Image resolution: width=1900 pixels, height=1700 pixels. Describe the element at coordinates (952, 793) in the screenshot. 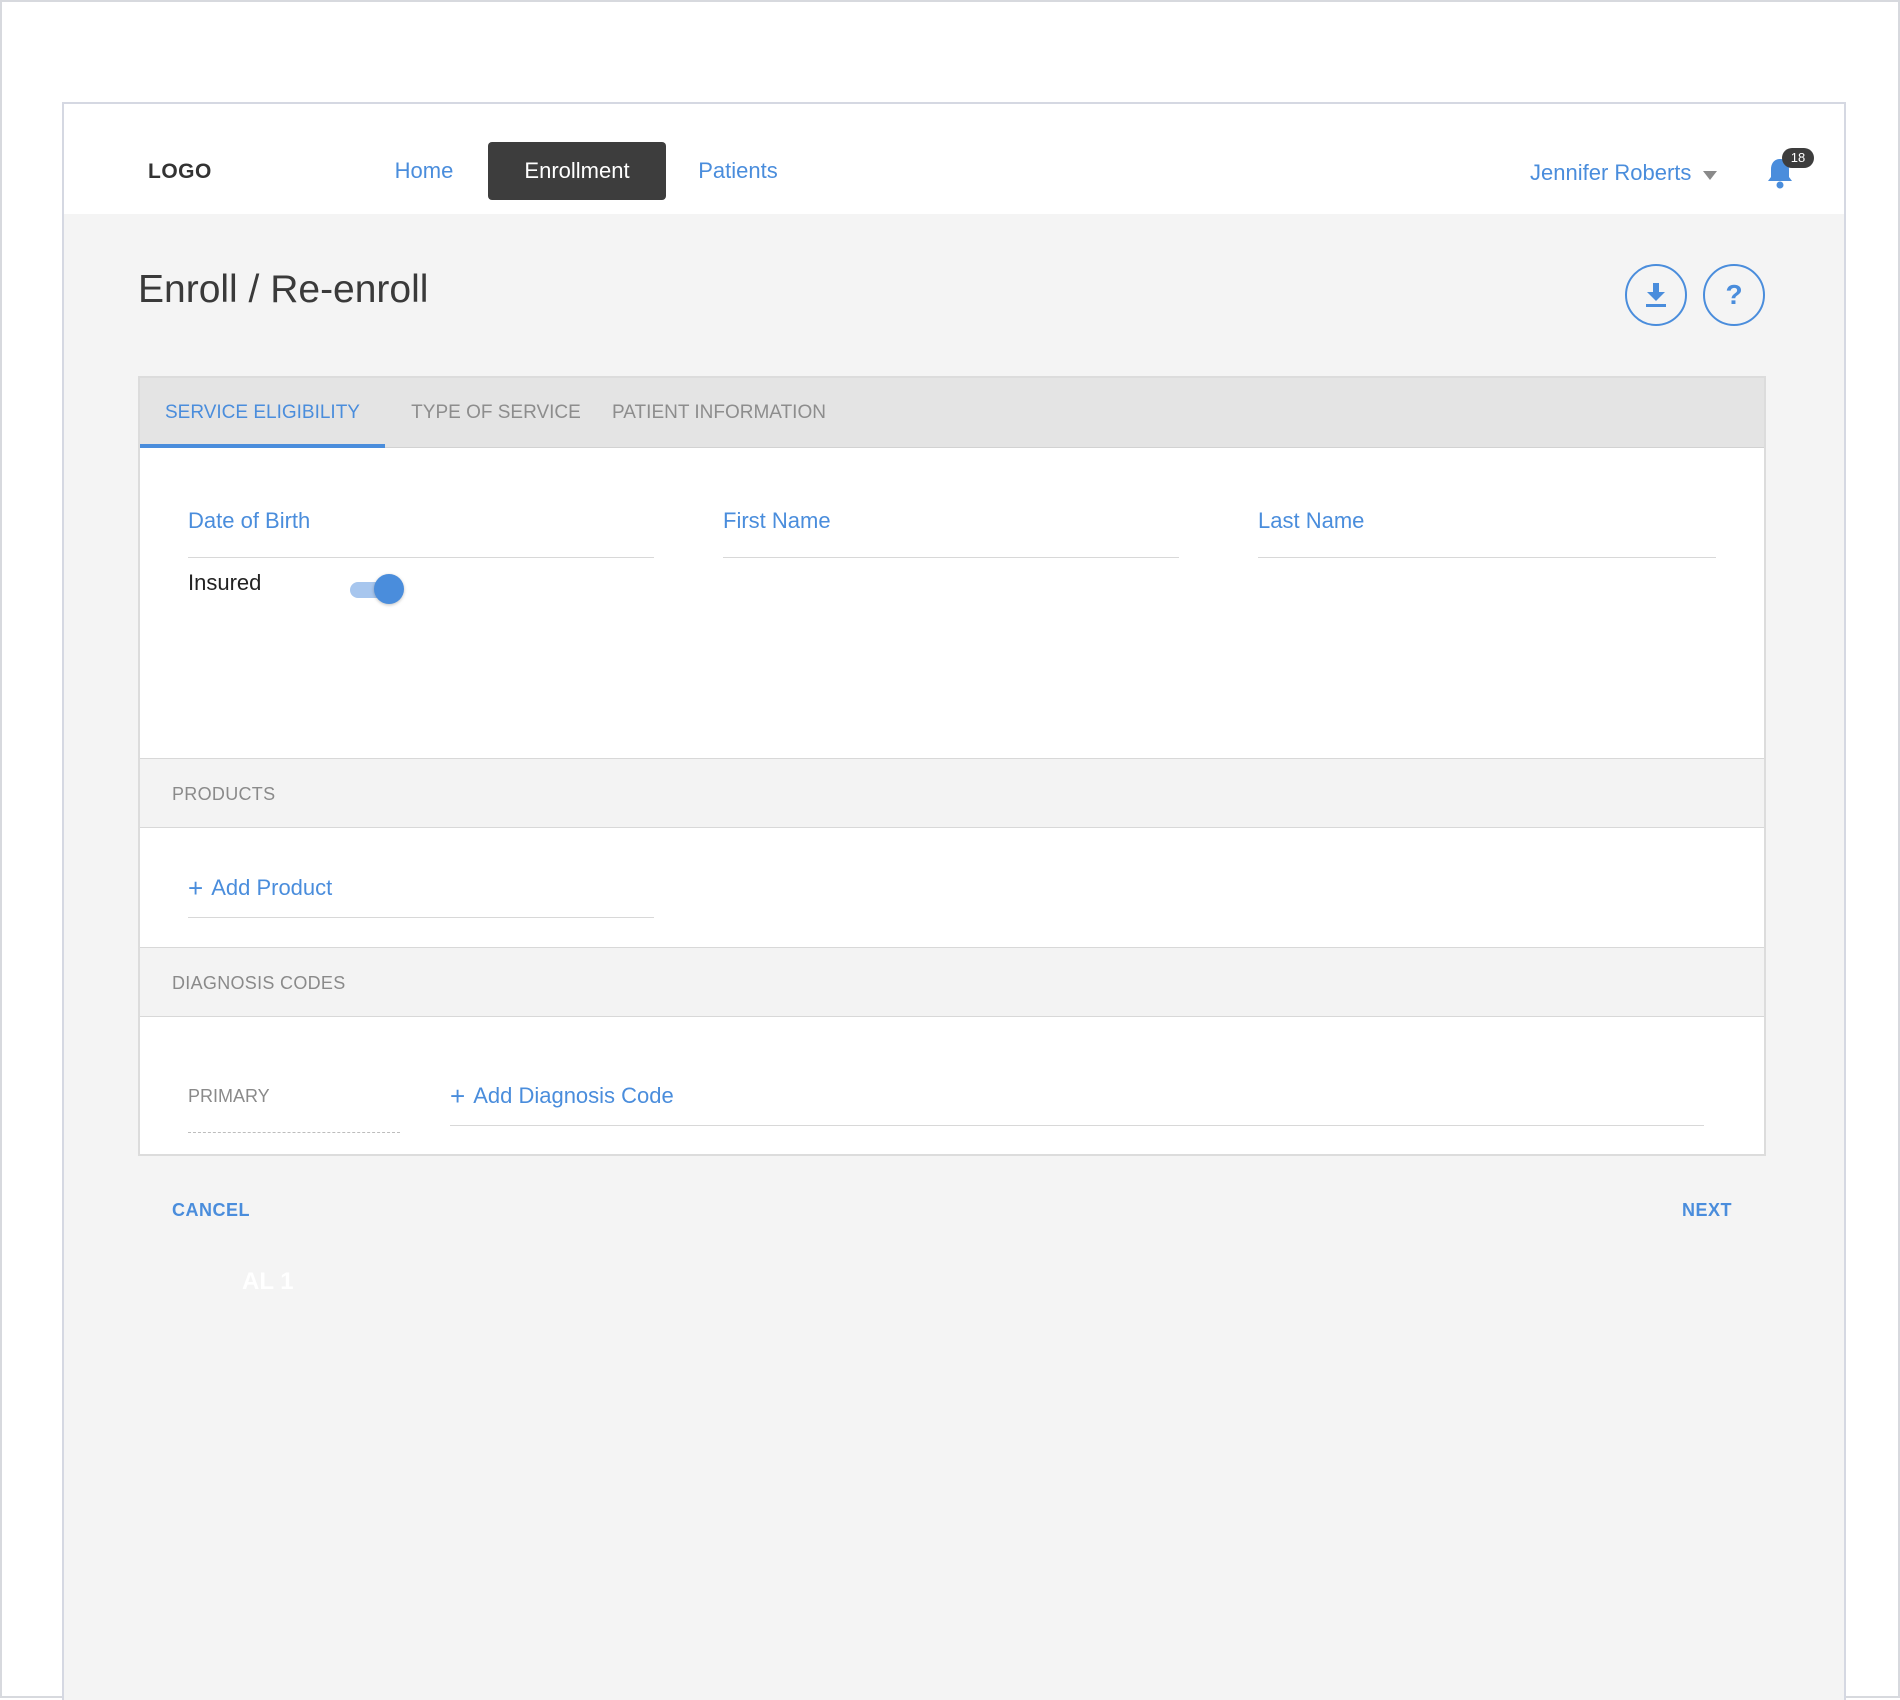

I see `products-section-header: PRODUCTS` at that location.